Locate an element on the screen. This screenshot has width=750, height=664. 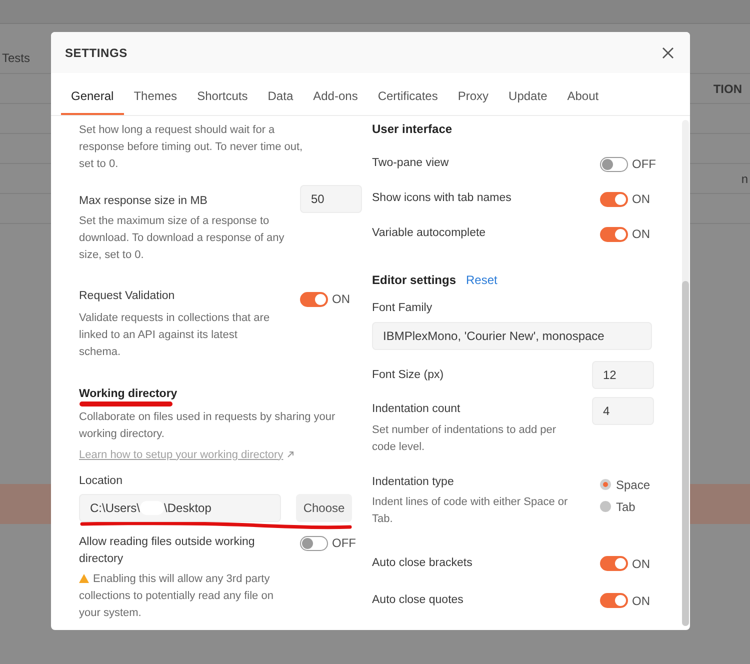
background-column-heading: TION is located at coordinates (727, 89).